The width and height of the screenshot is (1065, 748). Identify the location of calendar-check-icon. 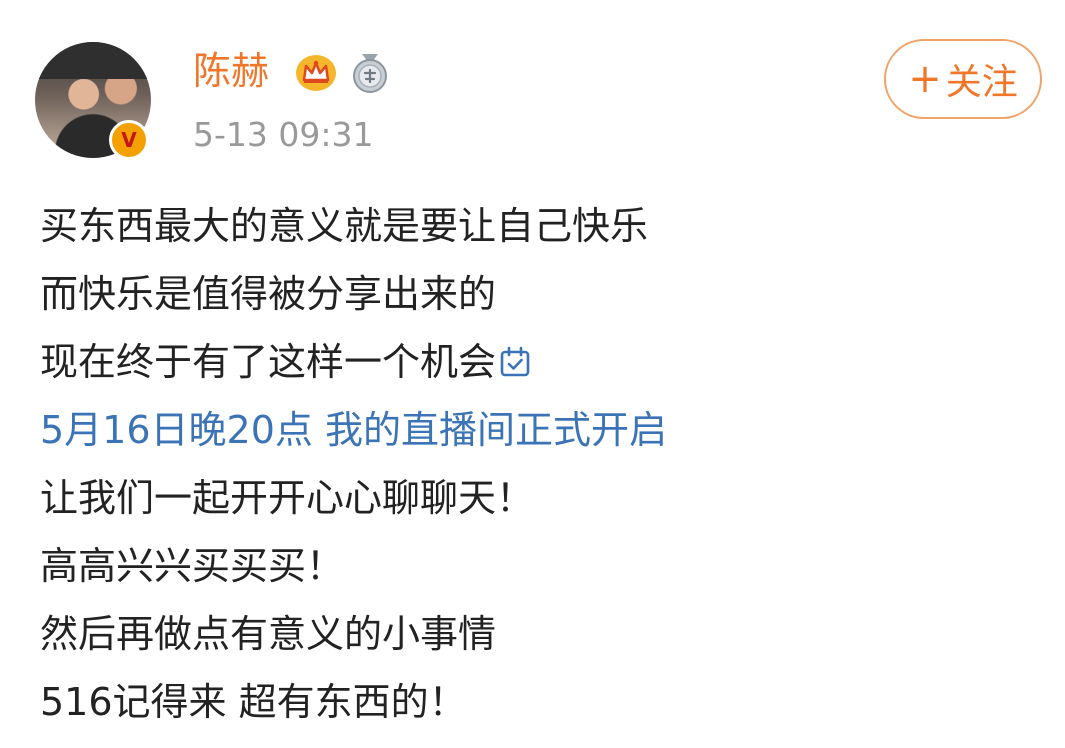
(515, 362).